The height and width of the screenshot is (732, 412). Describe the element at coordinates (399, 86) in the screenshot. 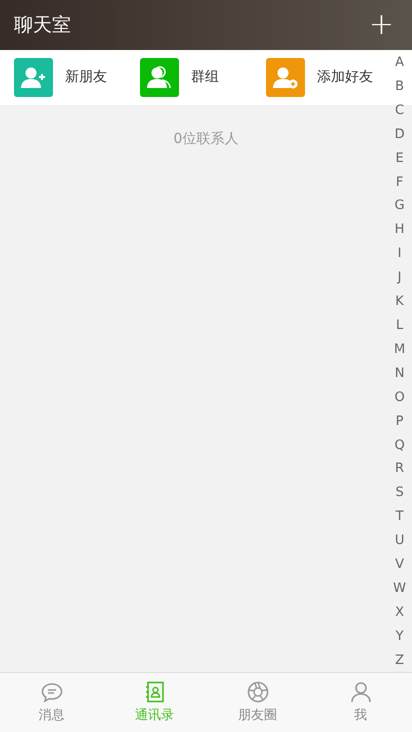

I see `index-letter: B` at that location.